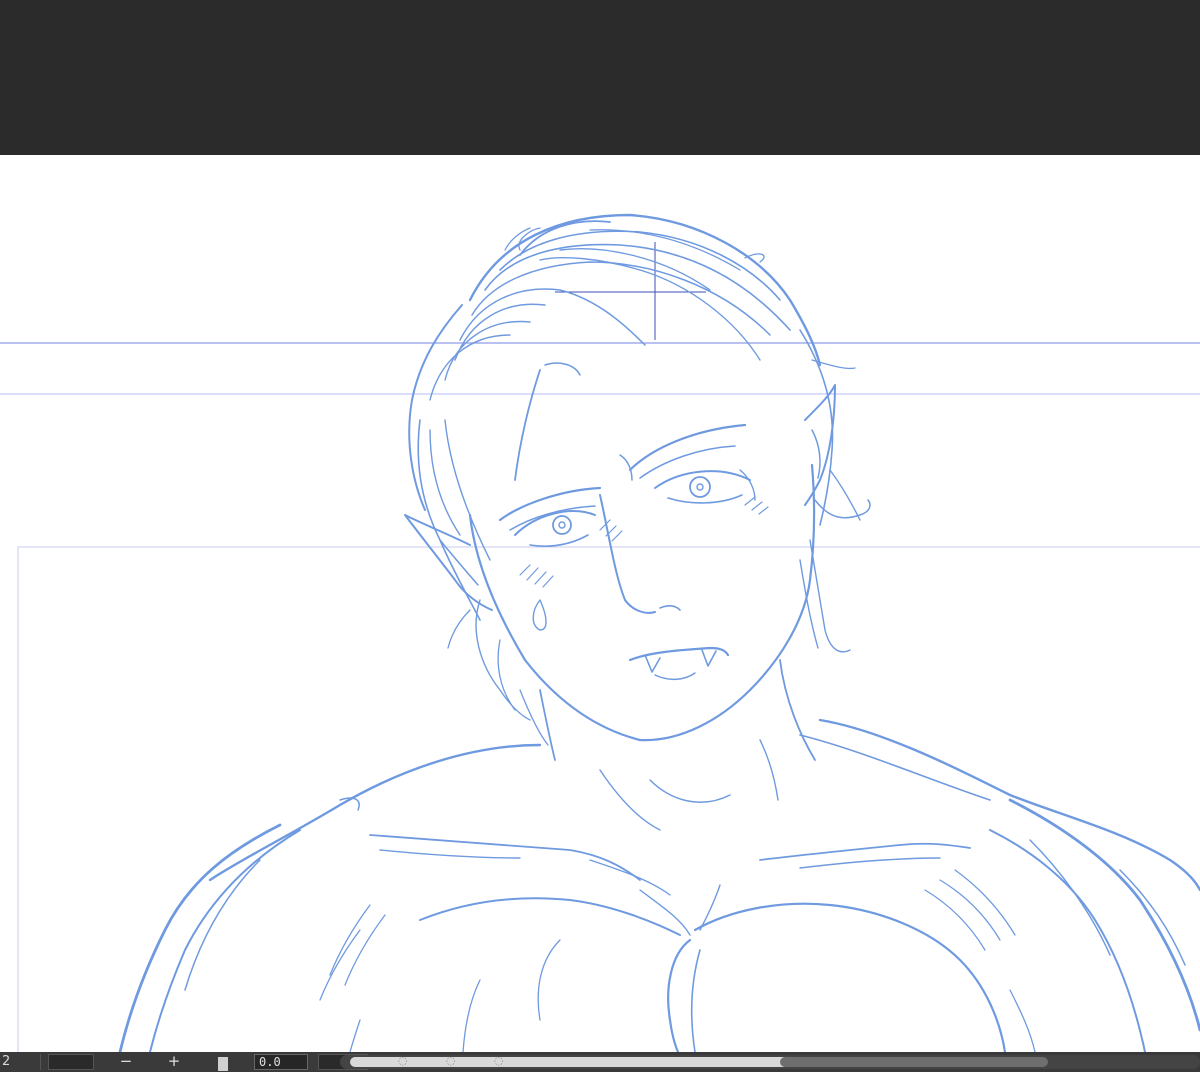 The height and width of the screenshot is (1072, 1200). What do you see at coordinates (6, 1061) in the screenshot?
I see `zoom-level-label: 2` at bounding box center [6, 1061].